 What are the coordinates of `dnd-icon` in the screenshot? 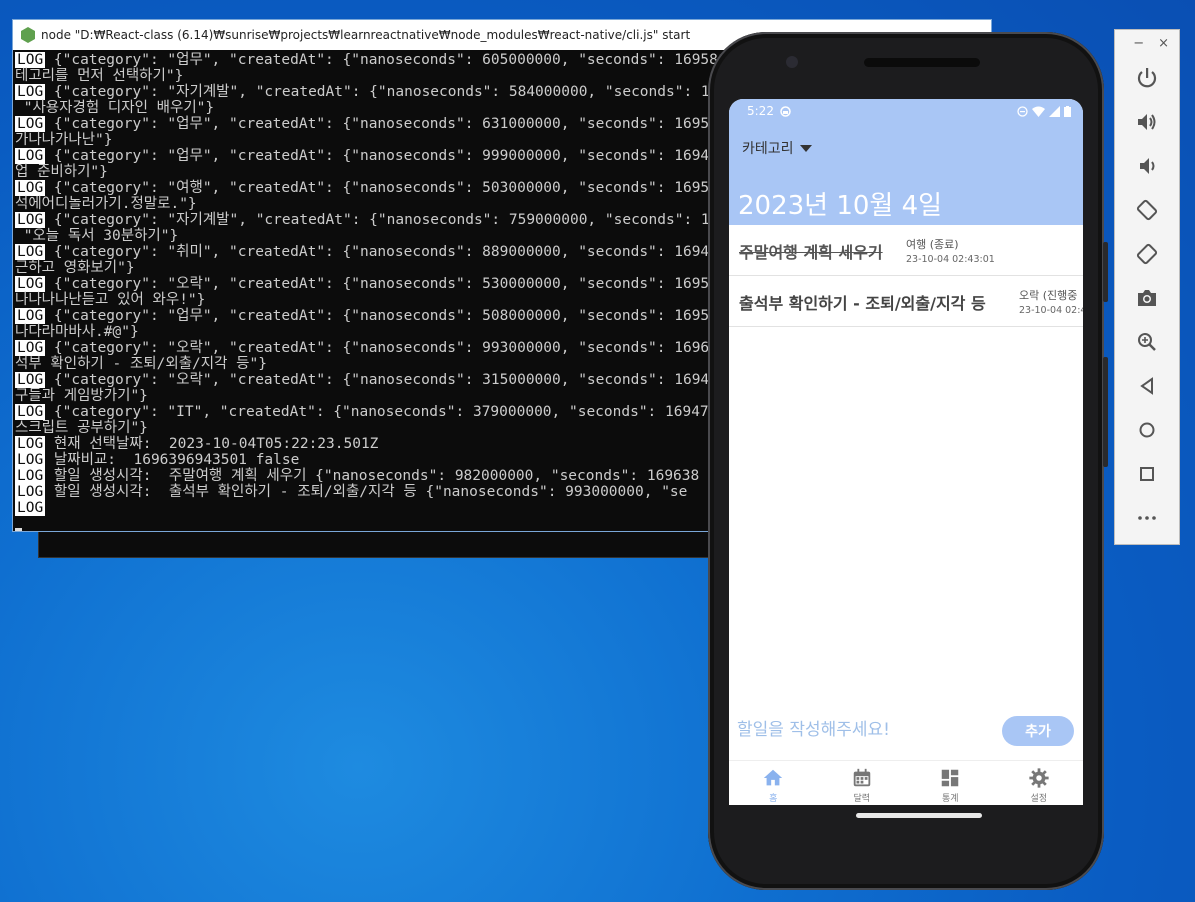 It's located at (1022, 111).